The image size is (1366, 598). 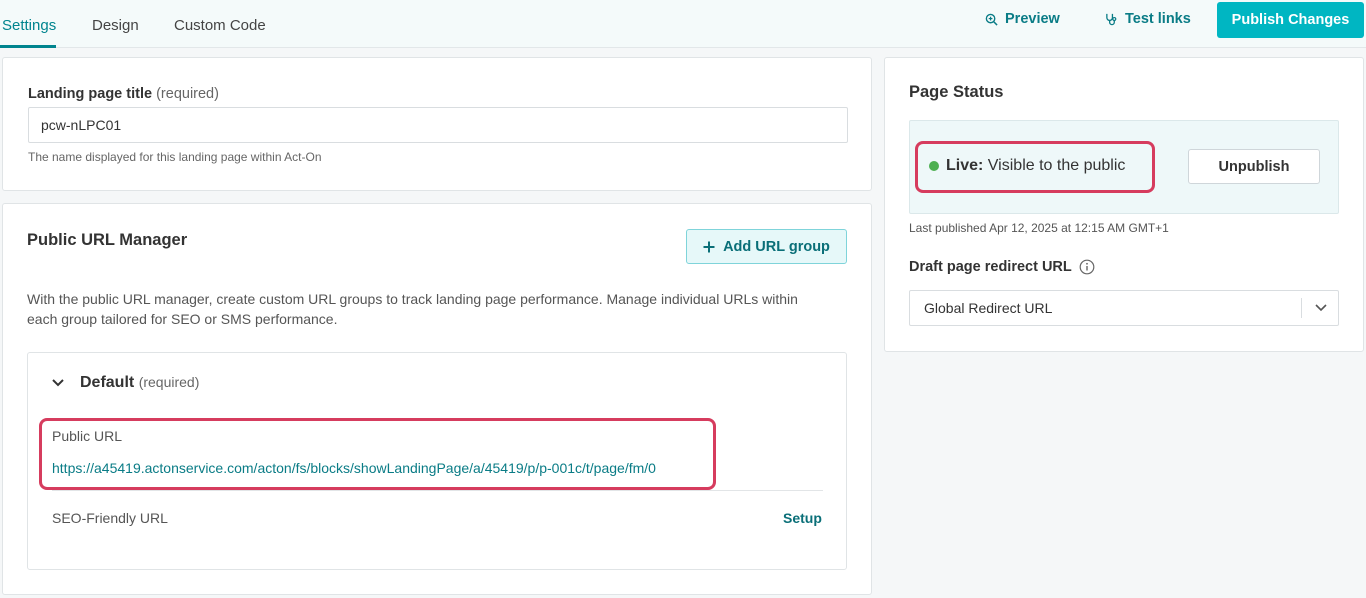 I want to click on status-description: Visible to the public, so click(x=1056, y=165).